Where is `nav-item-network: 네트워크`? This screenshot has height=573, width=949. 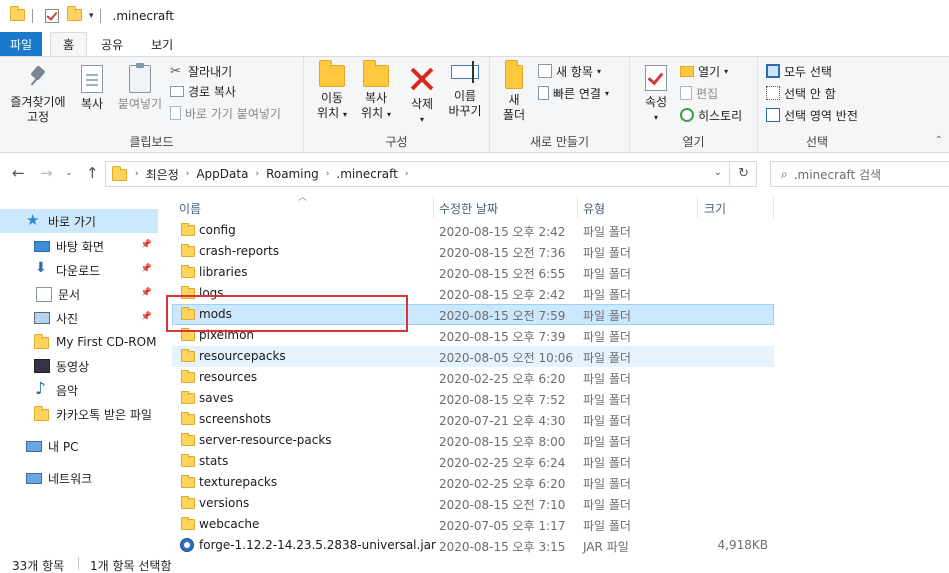
nav-item-network: 네트워크 is located at coordinates (79, 478).